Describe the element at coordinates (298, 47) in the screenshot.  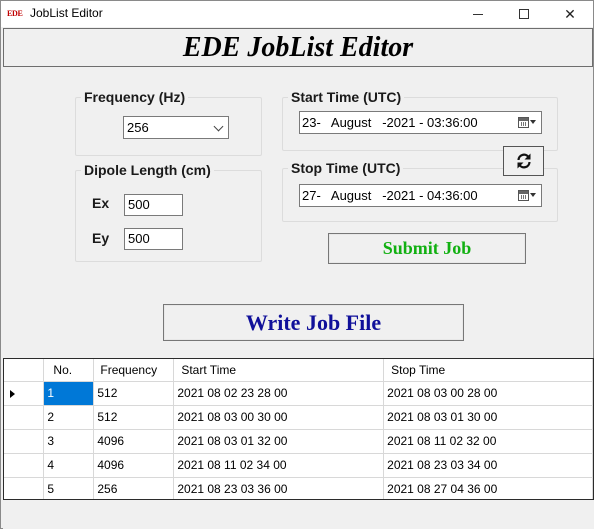
I see `page-title: EDE JobList Editor` at that location.